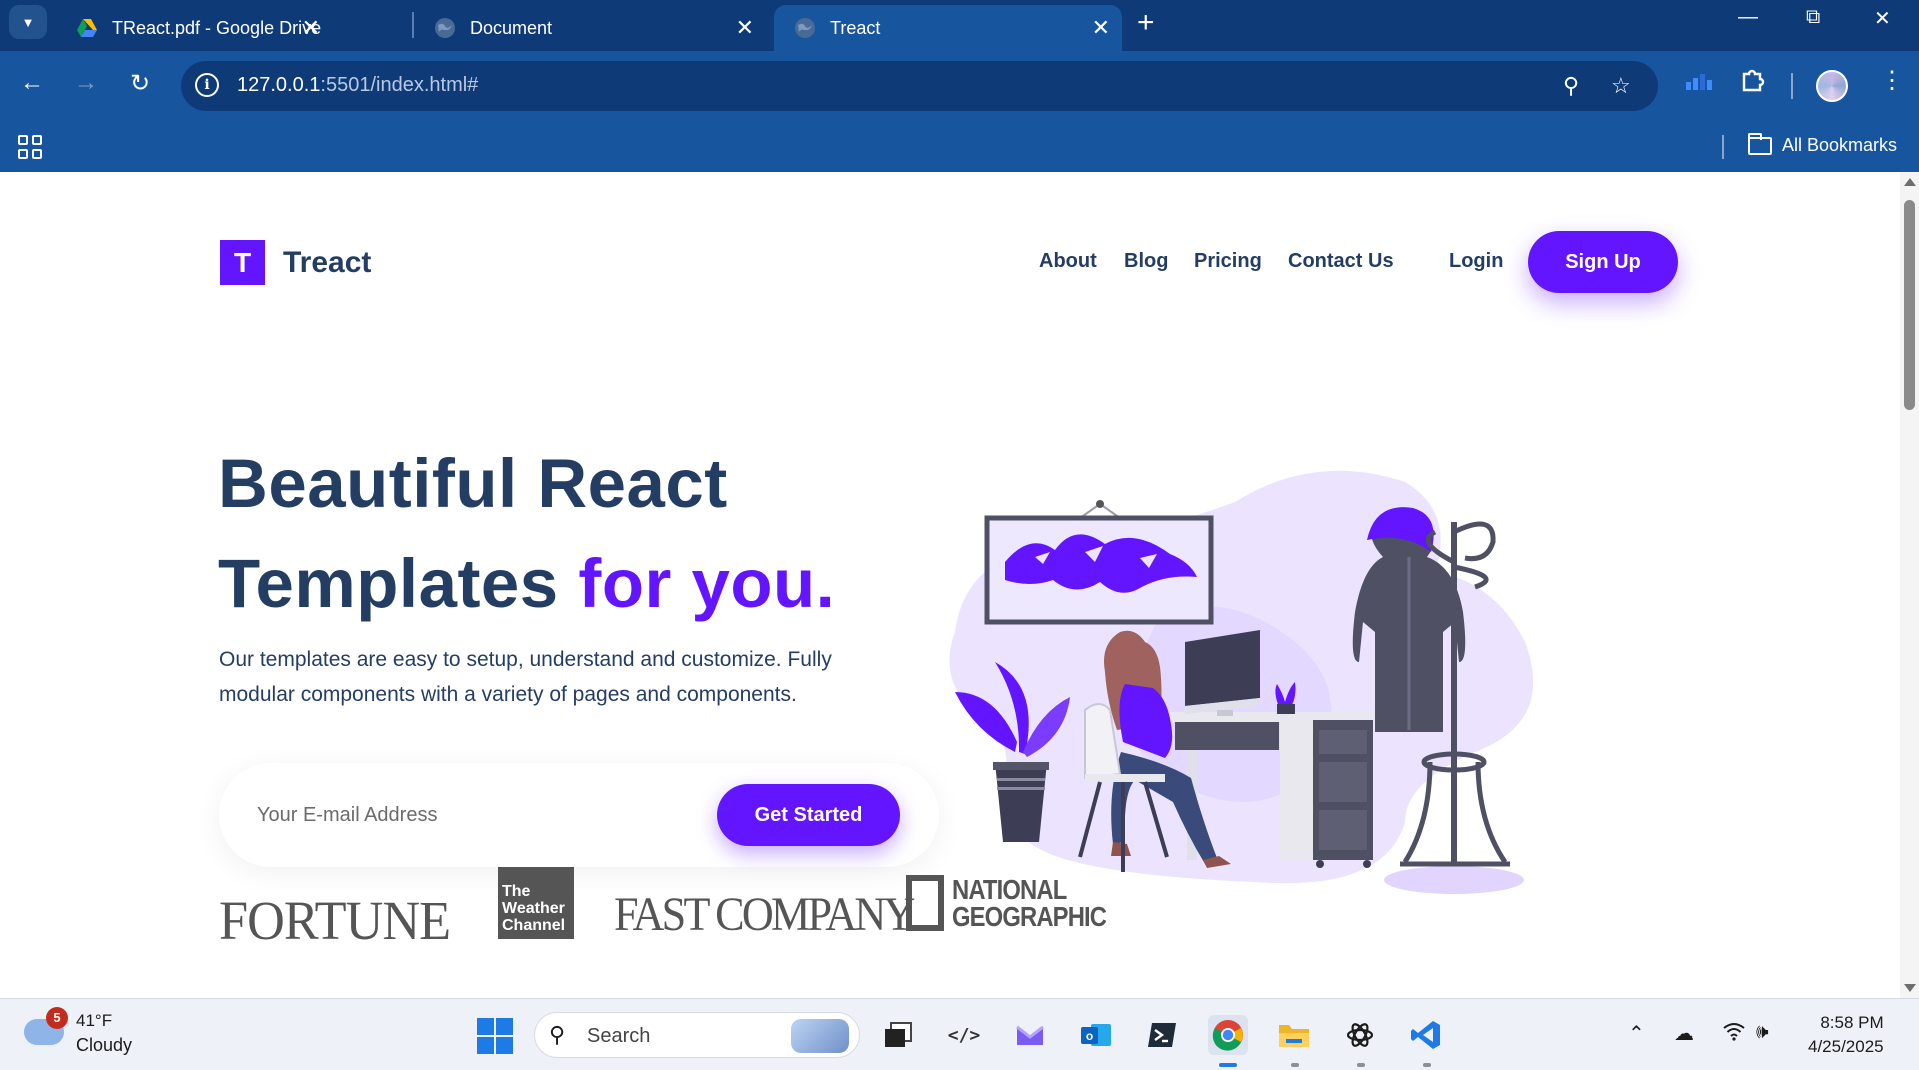 This screenshot has width=1919, height=1070. Describe the element at coordinates (707, 583) in the screenshot. I see `hero-title-accent: for you.` at that location.